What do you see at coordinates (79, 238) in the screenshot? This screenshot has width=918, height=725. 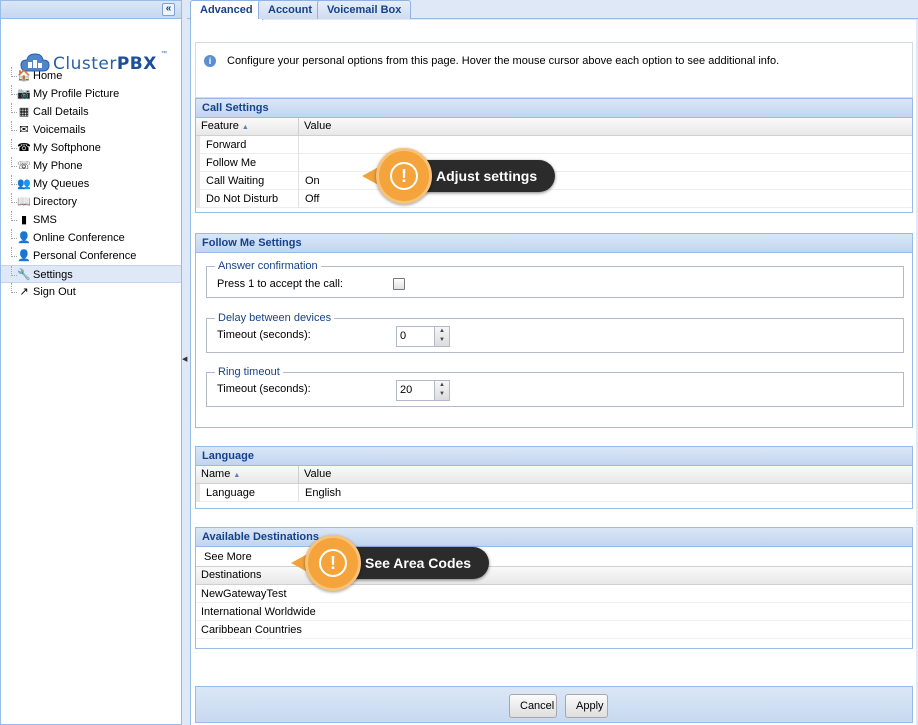 I see `sidebar-item-label: Online Conference` at bounding box center [79, 238].